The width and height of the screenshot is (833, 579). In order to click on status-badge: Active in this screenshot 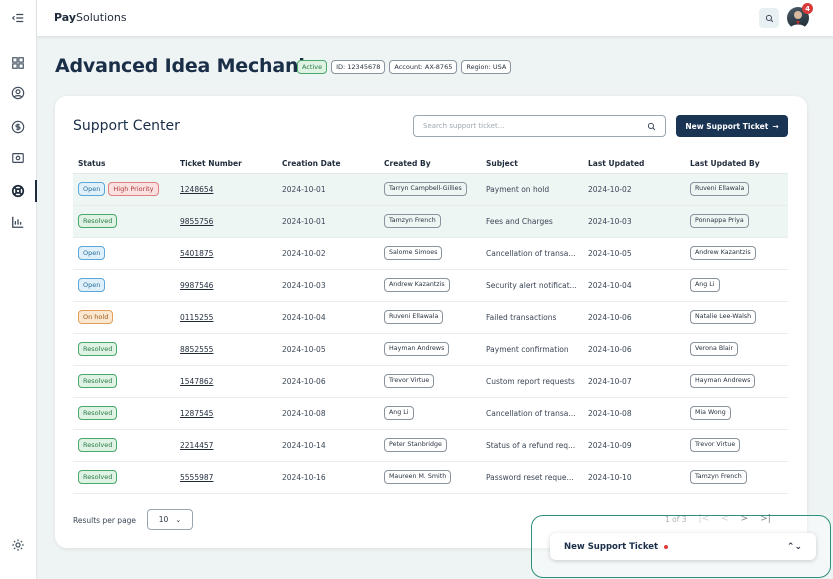, I will do `click(312, 67)`.